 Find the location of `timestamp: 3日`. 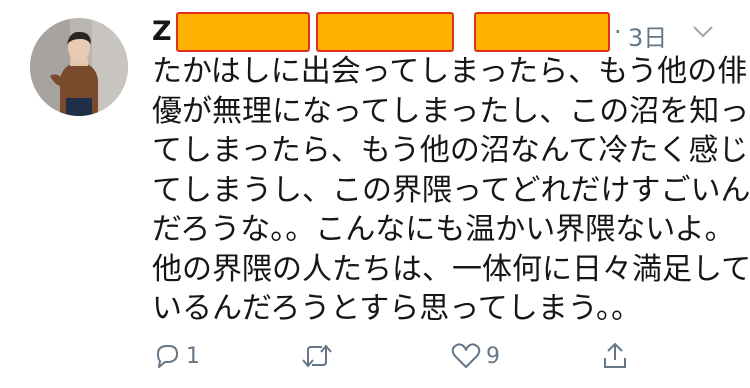

timestamp: 3日 is located at coordinates (647, 35).